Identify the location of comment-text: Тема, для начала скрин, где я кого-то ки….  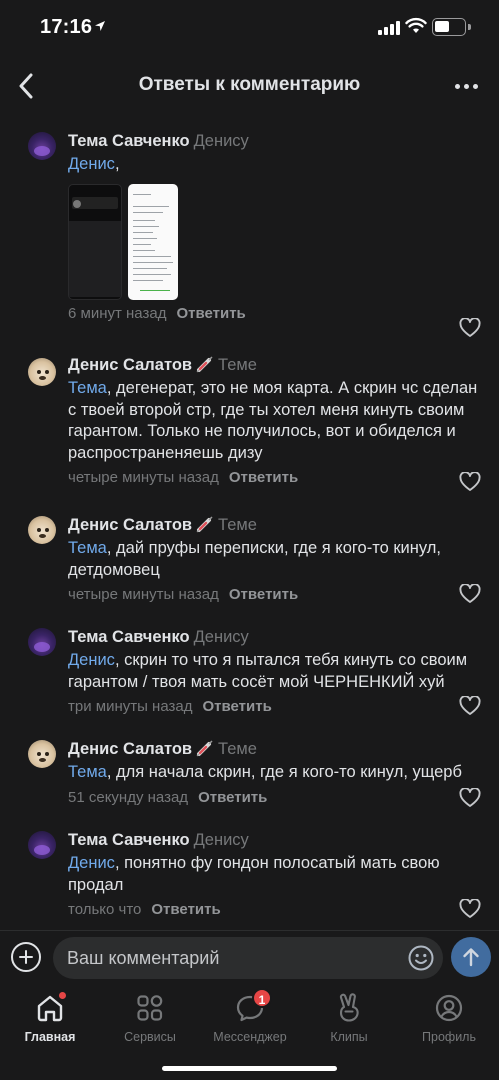
(273, 773).